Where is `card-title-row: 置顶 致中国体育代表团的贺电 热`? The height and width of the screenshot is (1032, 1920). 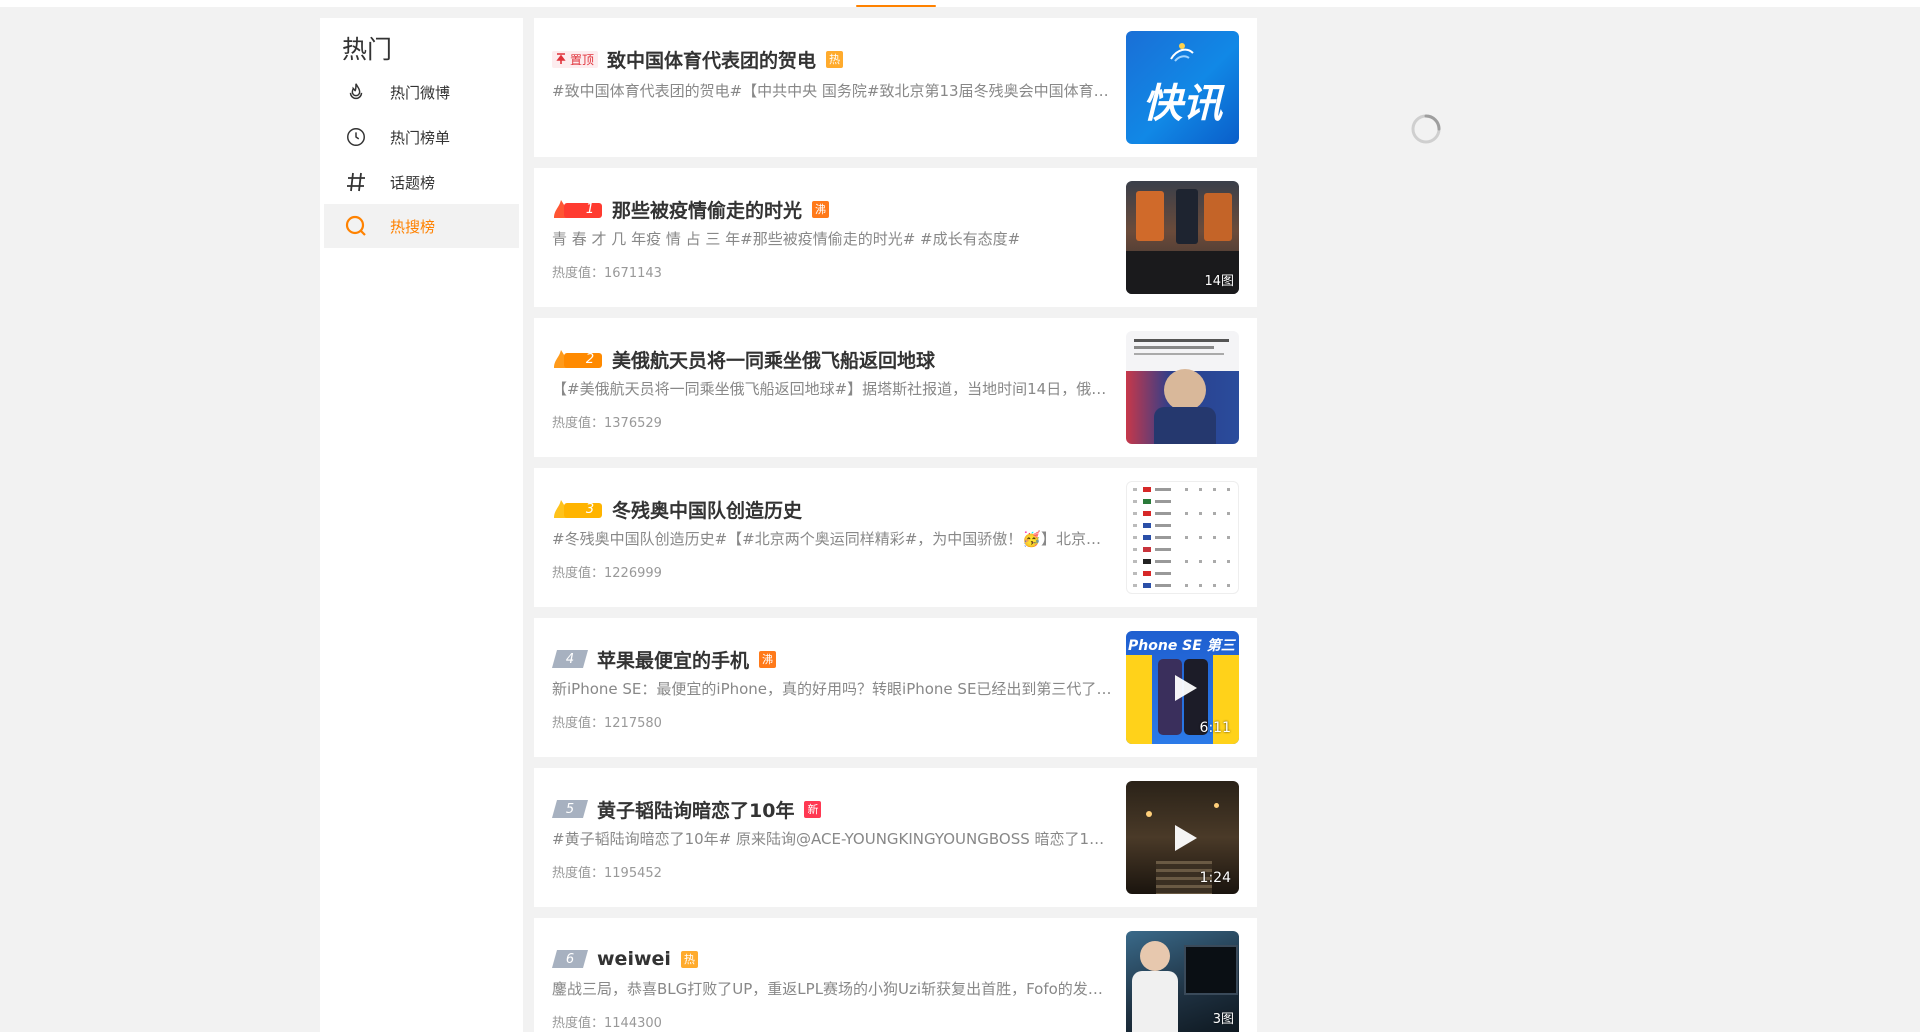 card-title-row: 置顶 致中国体育代表团的贺电 热 is located at coordinates (698, 59).